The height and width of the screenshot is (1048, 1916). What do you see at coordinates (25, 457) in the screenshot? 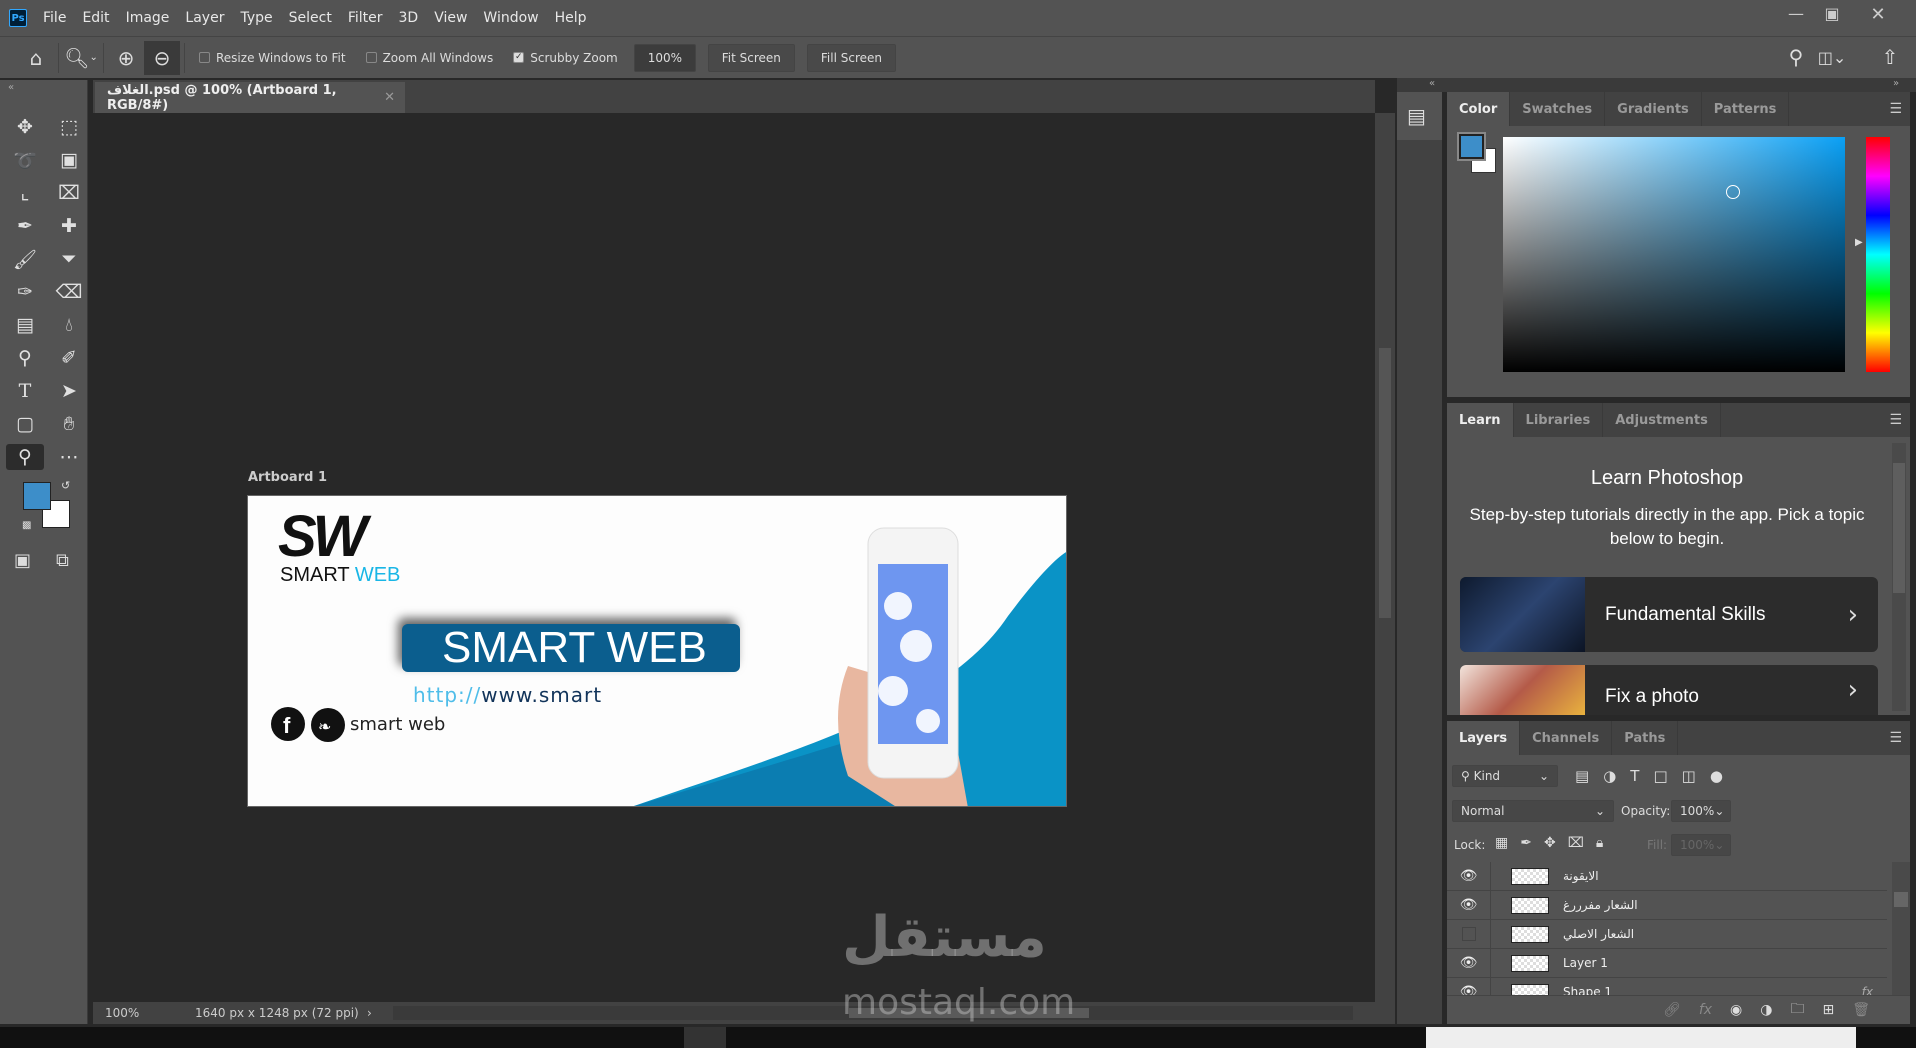
I see `zoom-tool-icon: ⚲` at bounding box center [25, 457].